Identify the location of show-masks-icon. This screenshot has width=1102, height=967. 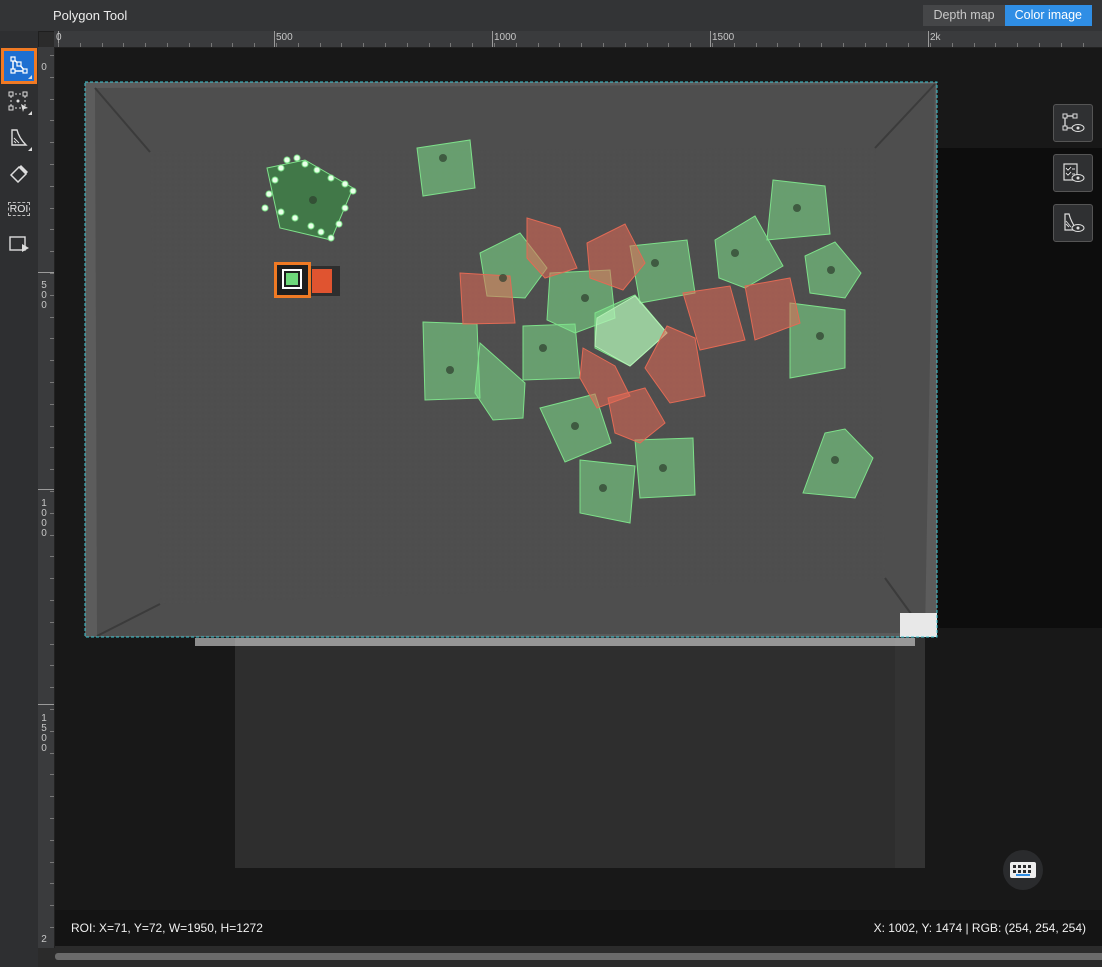
(1074, 222).